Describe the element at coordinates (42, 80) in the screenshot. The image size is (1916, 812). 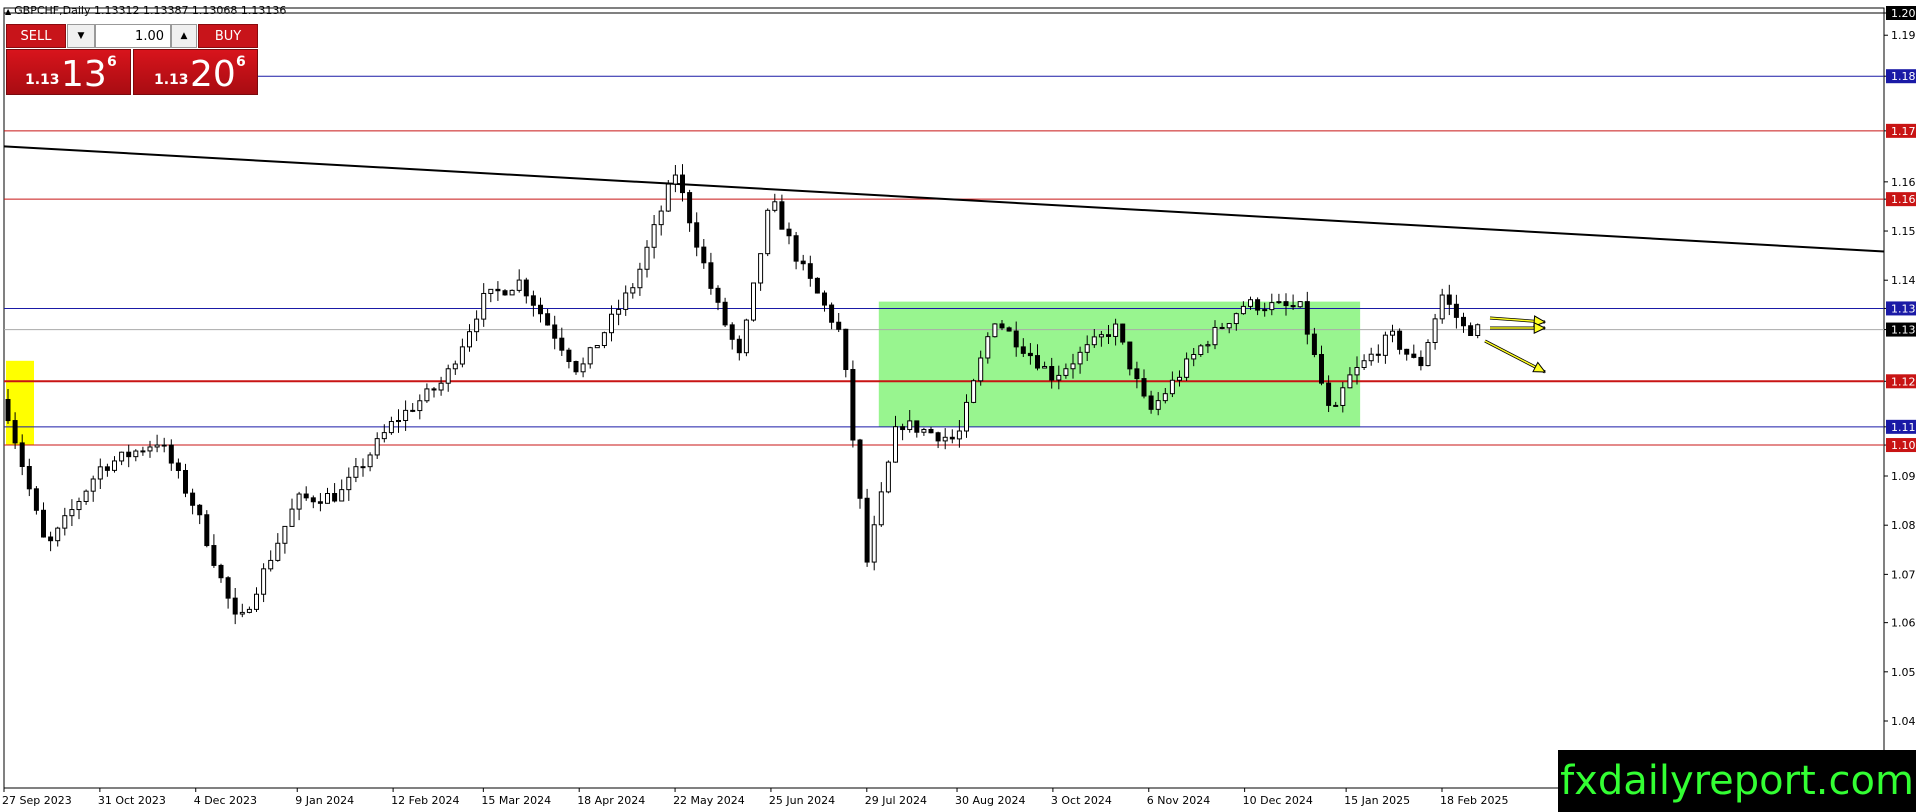
I see `sell-price-prefix: 1.13` at that location.